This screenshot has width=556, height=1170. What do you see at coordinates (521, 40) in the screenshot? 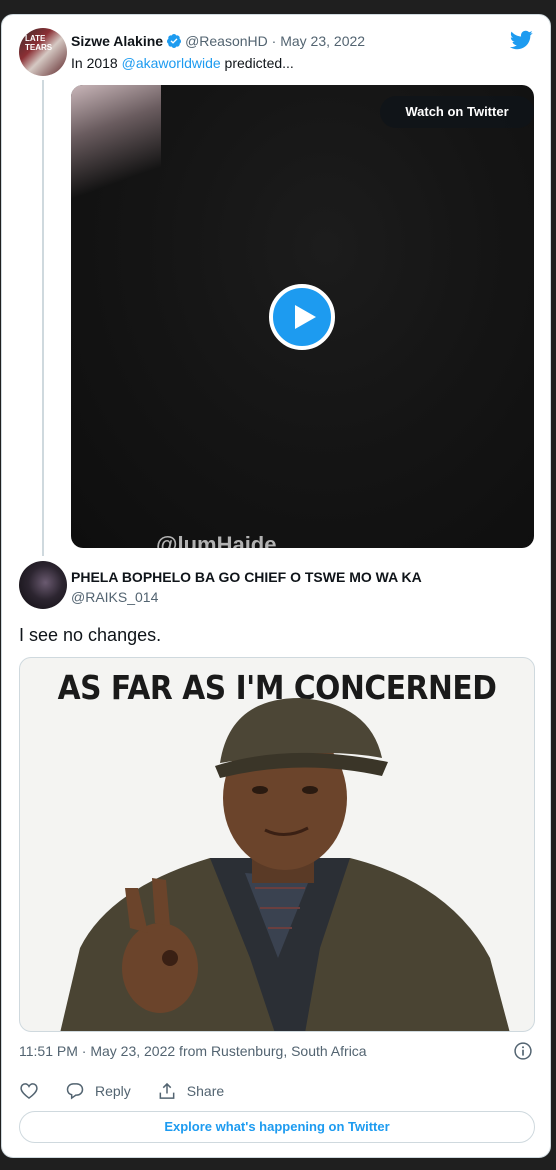
I see `twitter-bird-icon` at bounding box center [521, 40].